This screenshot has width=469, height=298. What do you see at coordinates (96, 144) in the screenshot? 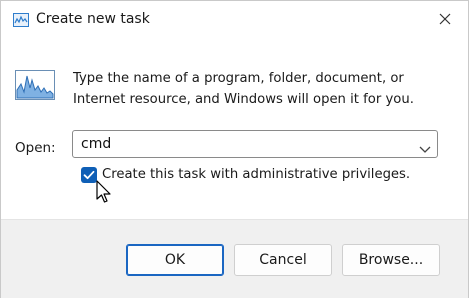
I see `open-input: cmd` at bounding box center [96, 144].